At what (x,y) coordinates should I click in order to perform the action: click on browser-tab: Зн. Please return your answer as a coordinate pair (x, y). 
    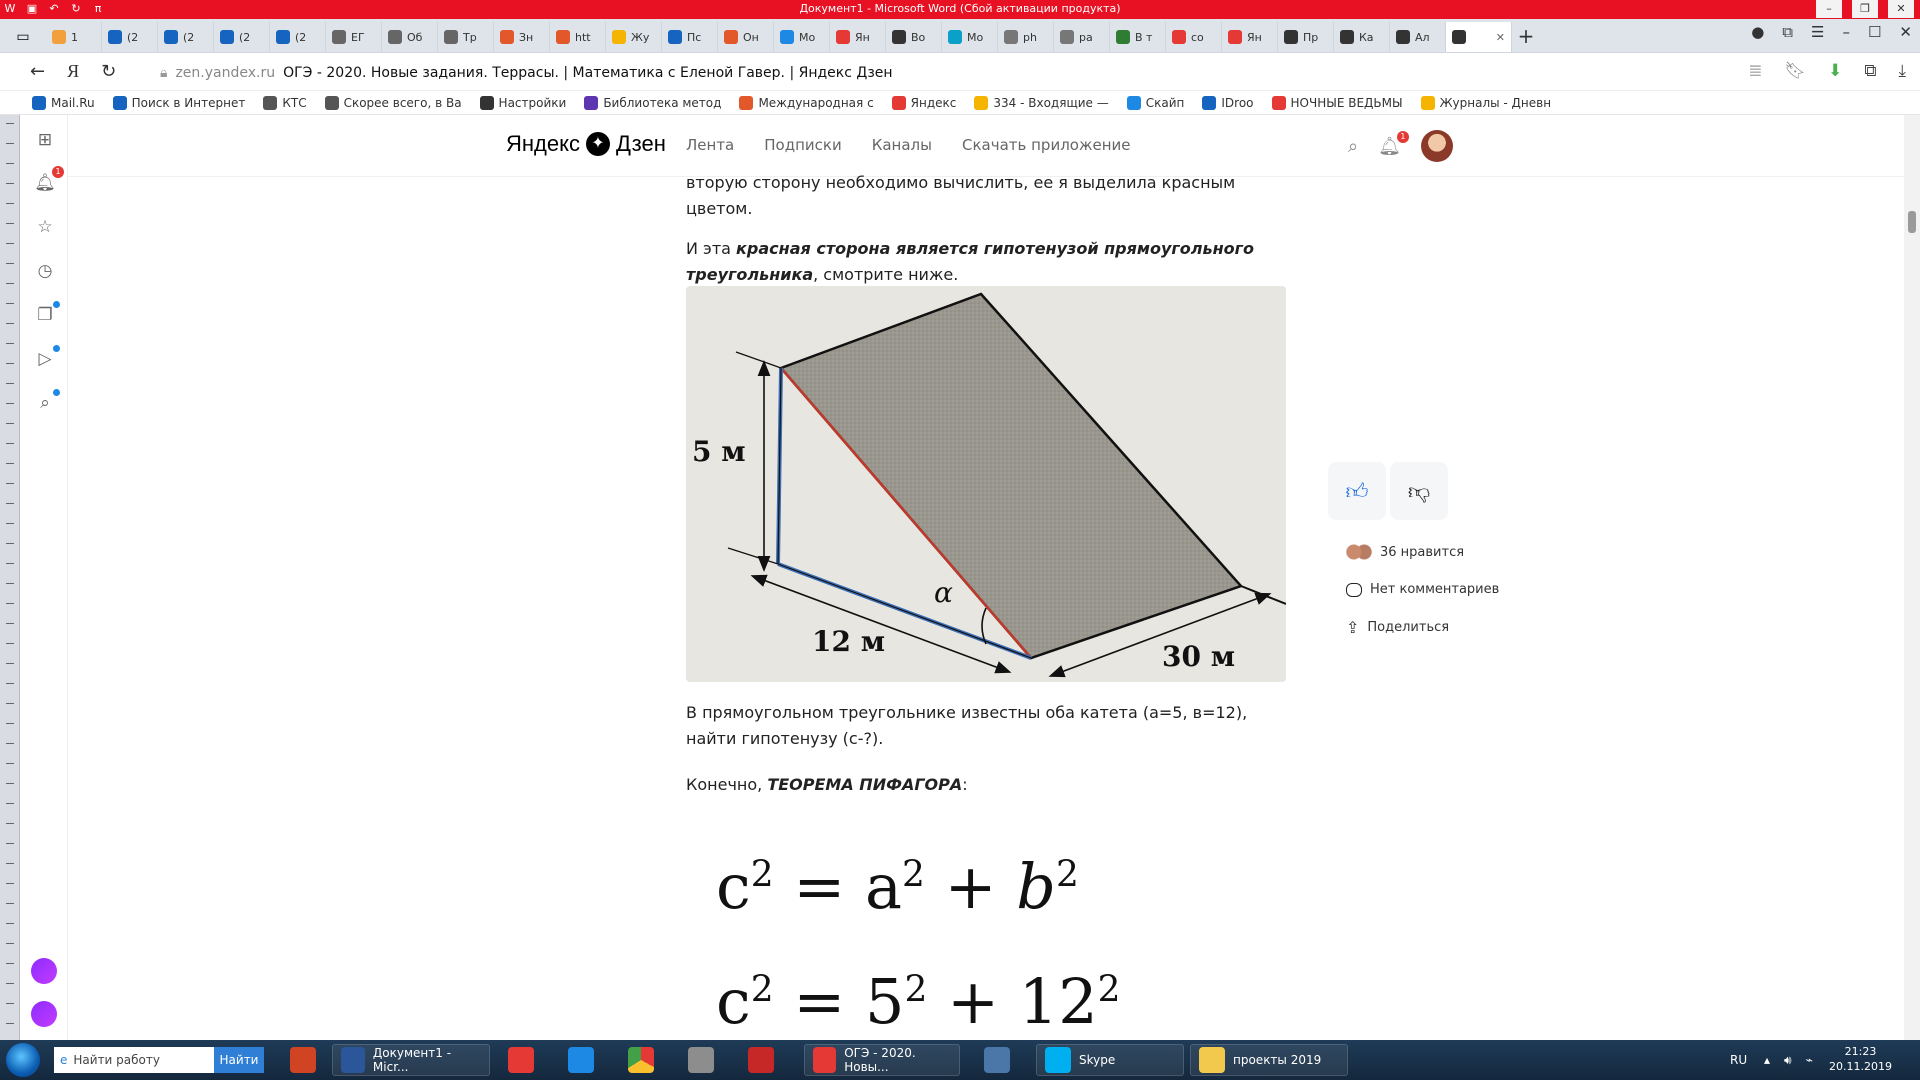
    Looking at the image, I should click on (522, 37).